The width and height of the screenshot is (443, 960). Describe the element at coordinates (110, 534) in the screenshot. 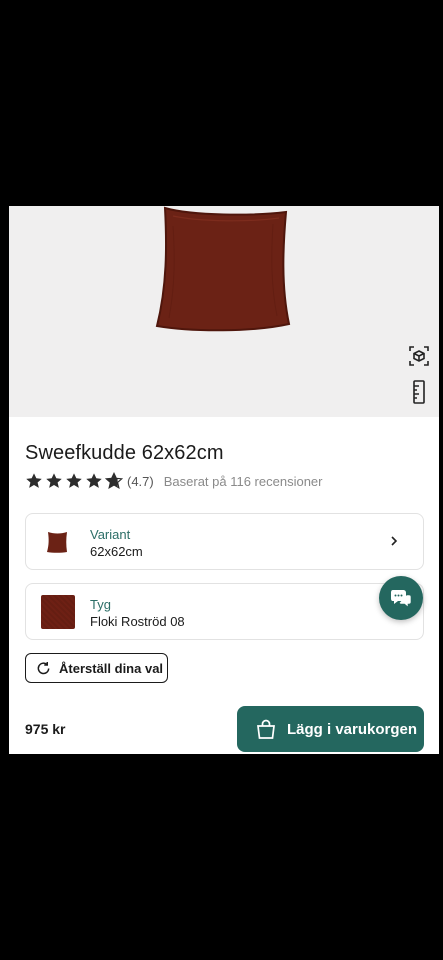

I see `variant-label: Variant` at that location.